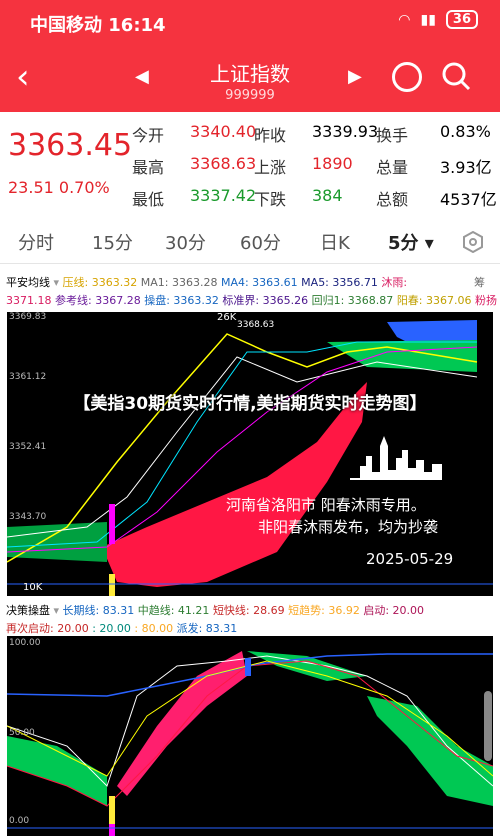 The width and height of the screenshot is (500, 836). I want to click on legend-ma4: MA4: 3363.61, so click(259, 282).